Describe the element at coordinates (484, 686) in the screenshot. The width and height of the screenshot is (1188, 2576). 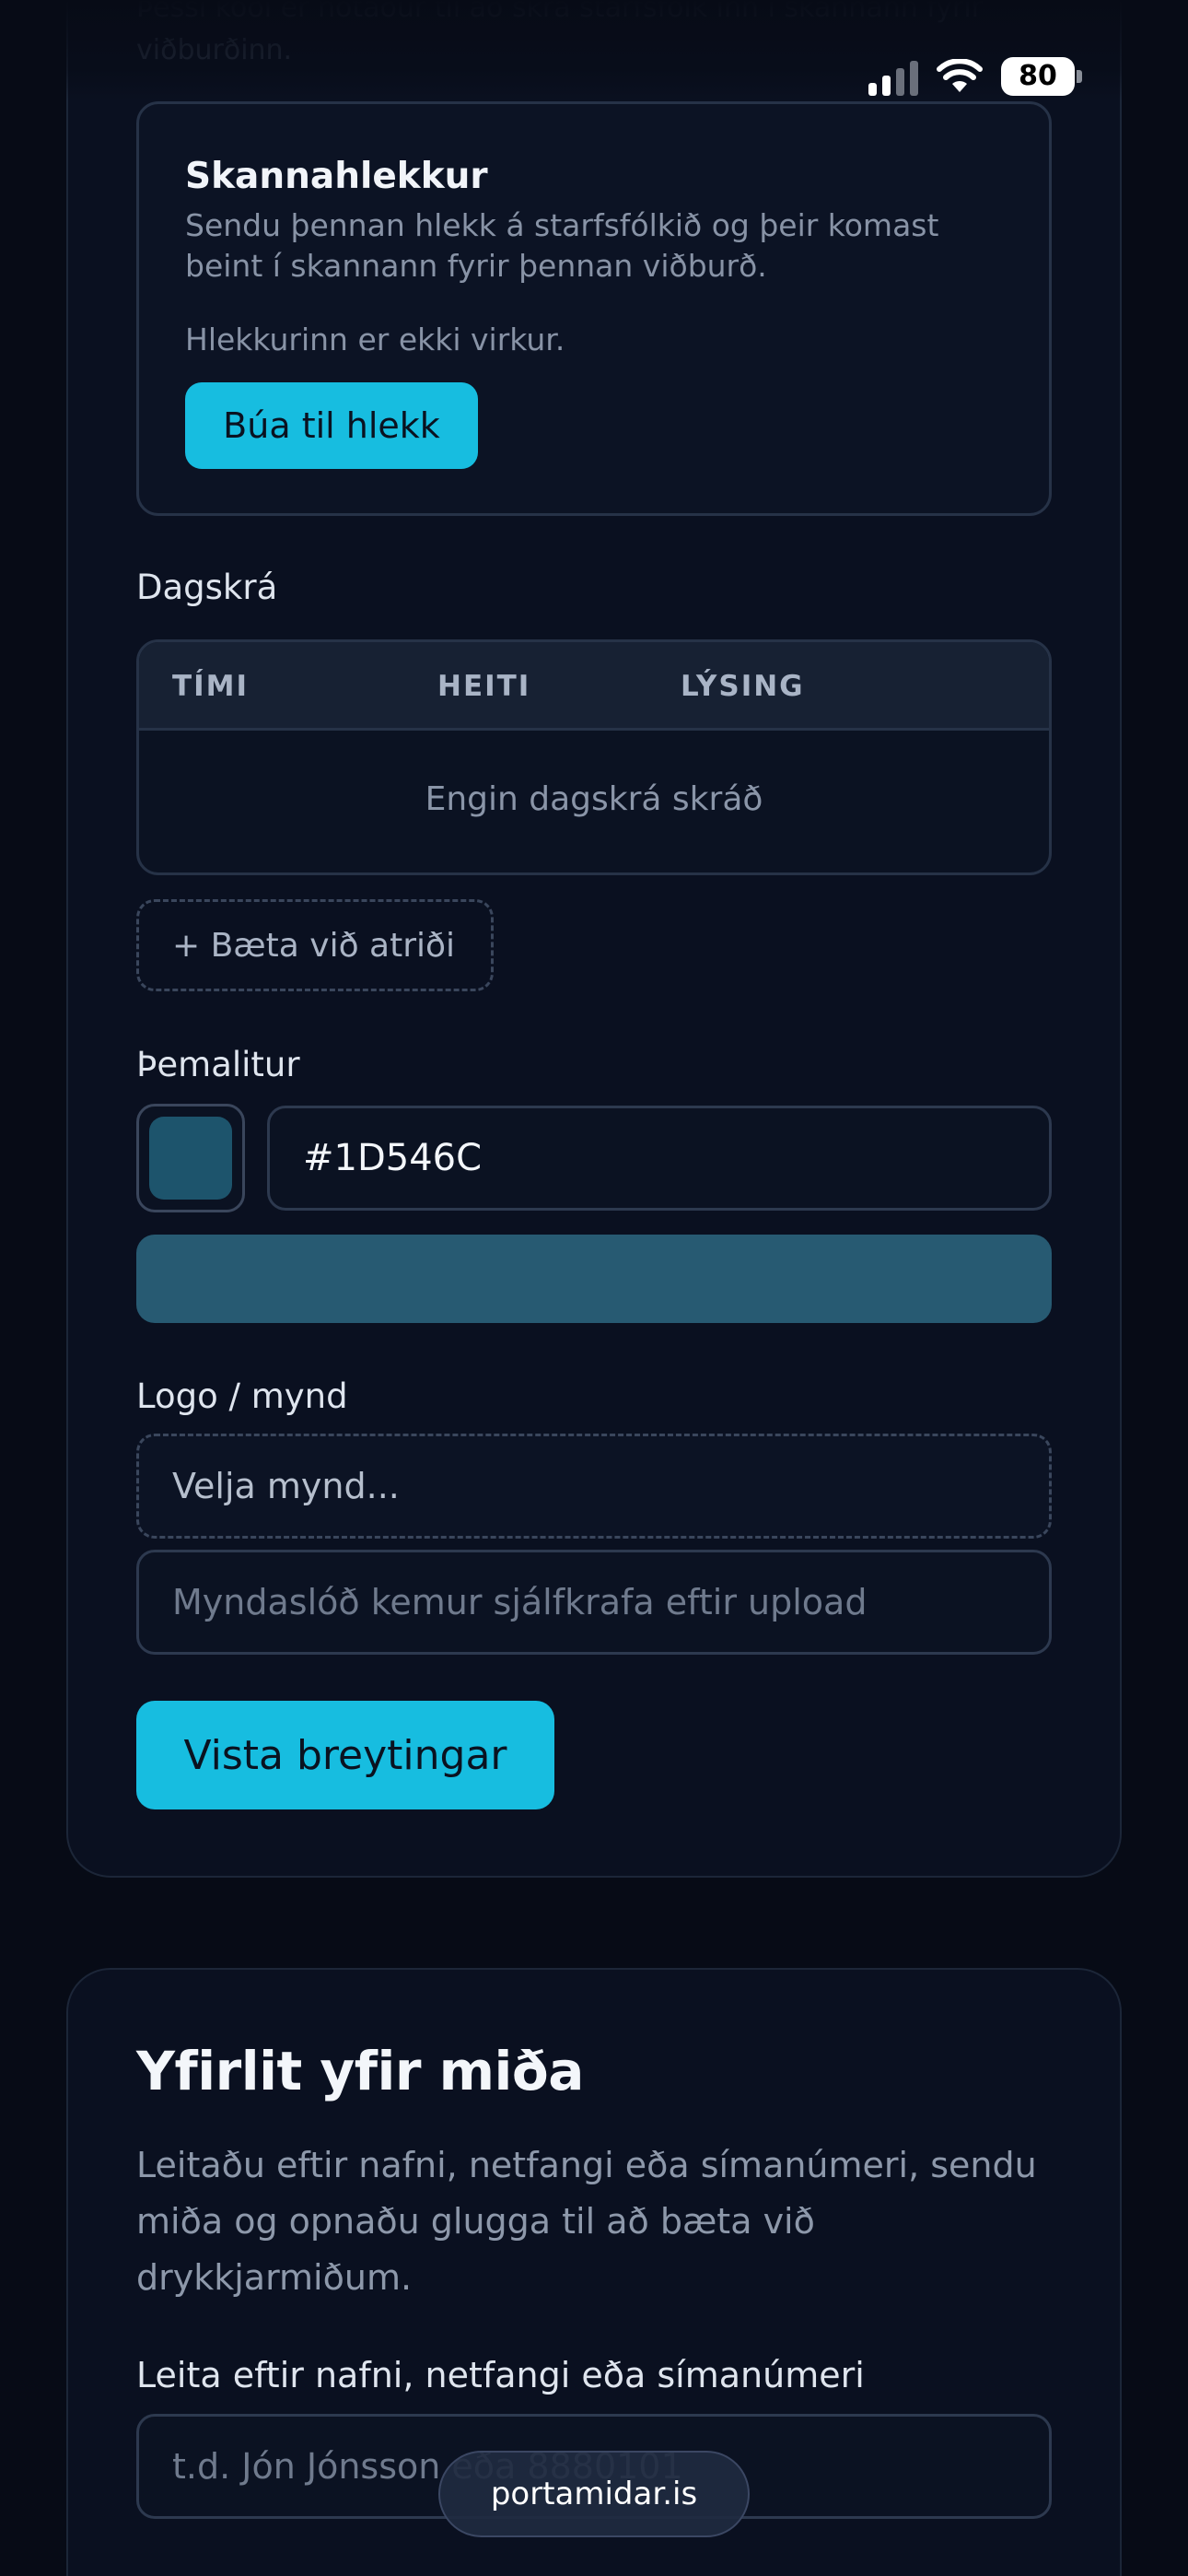
I see `column-header-name: HEITI` at that location.